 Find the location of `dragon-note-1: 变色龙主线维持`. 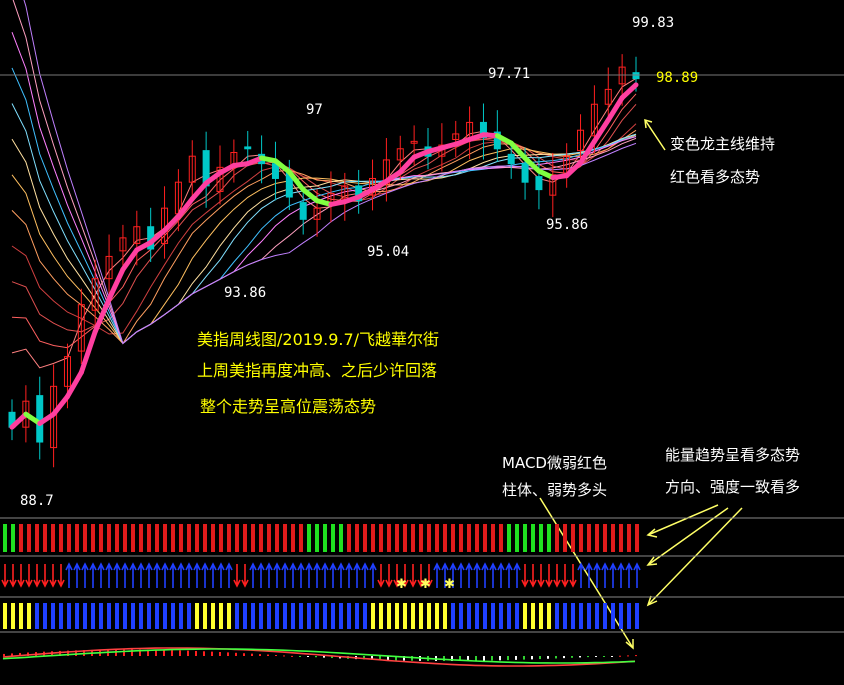

dragon-note-1: 变色龙主线维持 is located at coordinates (722, 144).